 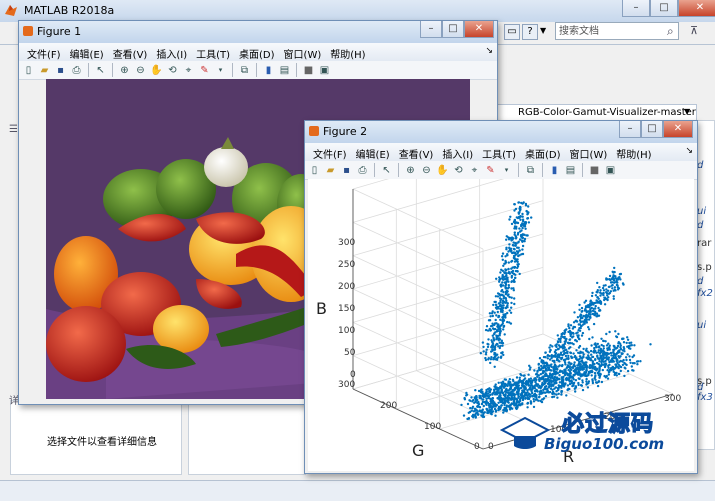 I want to click on figure-1-maximize-button: □, so click(x=453, y=29).